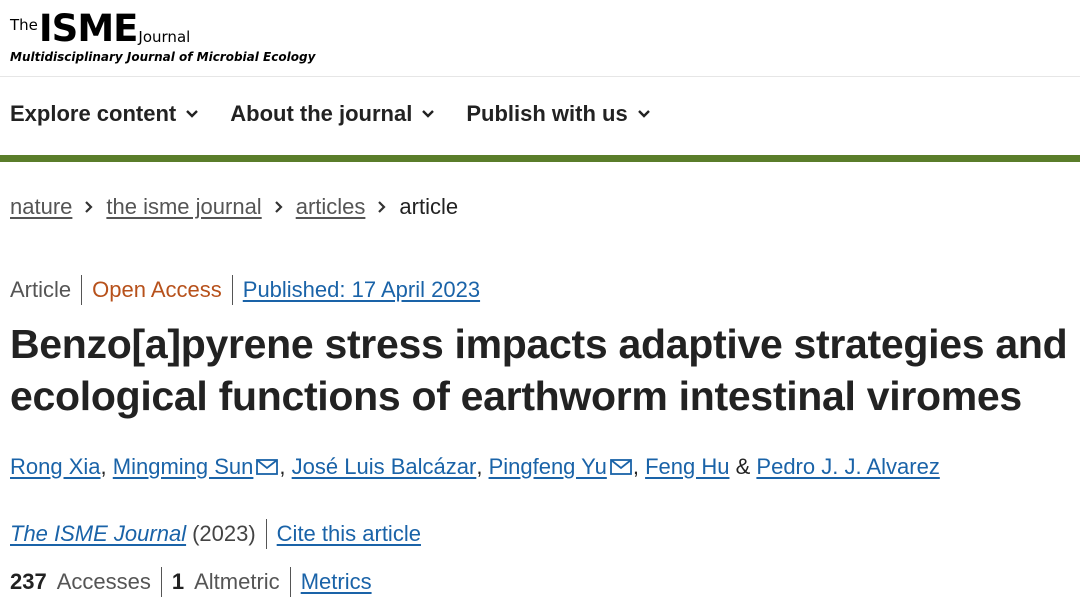 The image size is (1080, 609). I want to click on journal-link: The ISME Journal, so click(98, 534).